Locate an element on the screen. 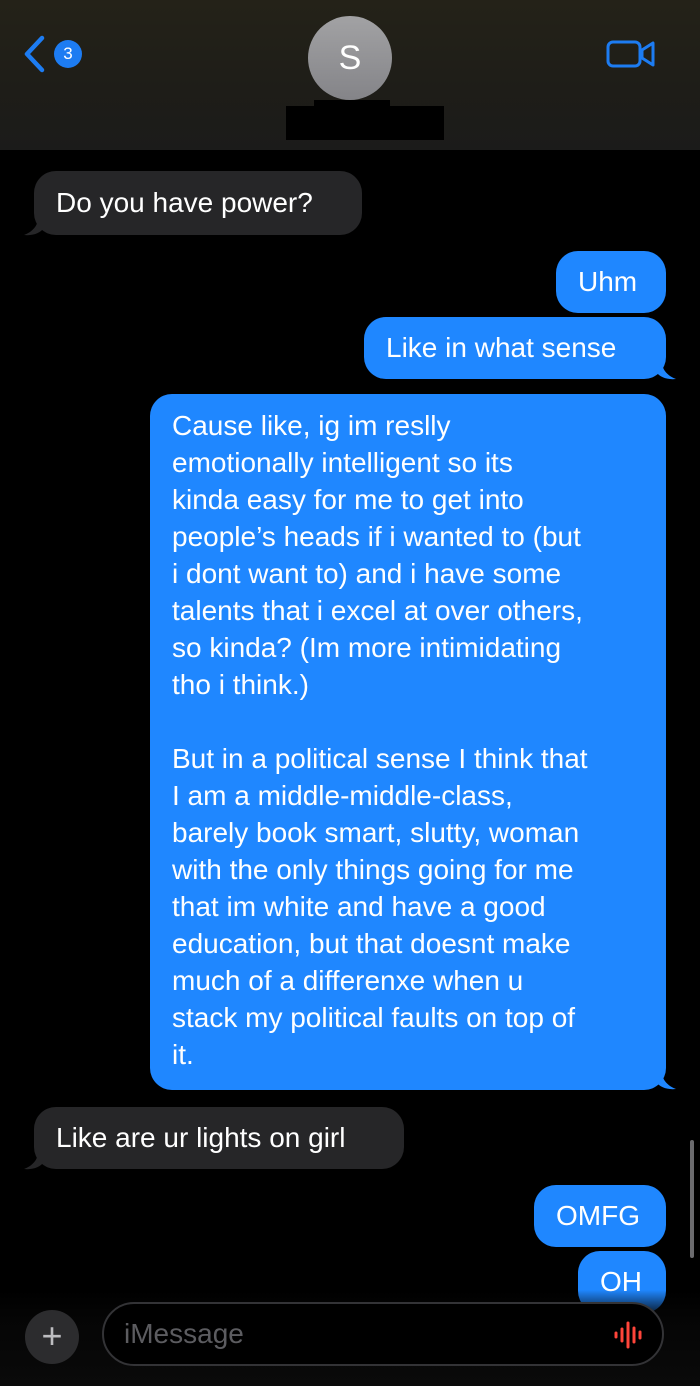 The image size is (700, 1386). incoming-message: Like are ur lights on girl is located at coordinates (219, 1138).